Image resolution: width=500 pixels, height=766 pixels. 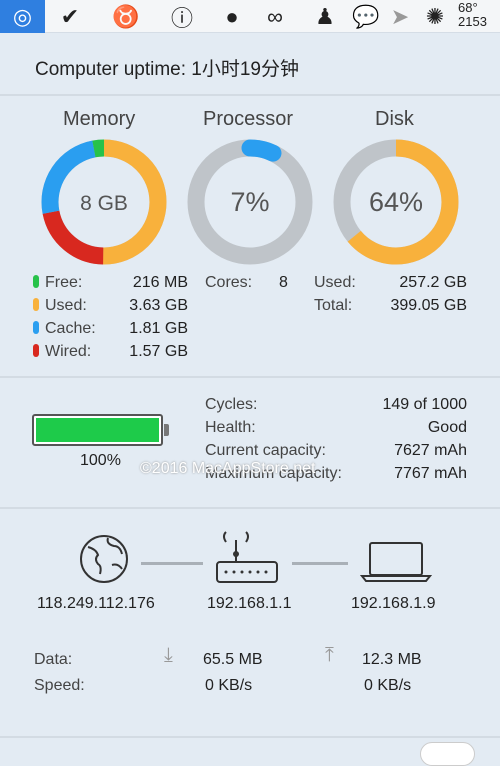 What do you see at coordinates (248, 119) in the screenshot?
I see `processor-title: Processor` at bounding box center [248, 119].